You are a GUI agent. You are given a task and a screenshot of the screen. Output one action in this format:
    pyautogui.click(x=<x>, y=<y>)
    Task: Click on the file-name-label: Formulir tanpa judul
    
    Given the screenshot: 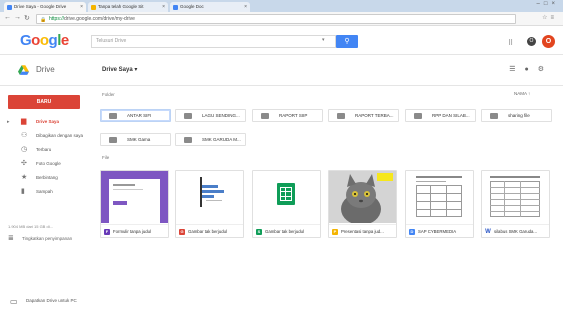 What is the action you would take?
    pyautogui.click(x=132, y=231)
    